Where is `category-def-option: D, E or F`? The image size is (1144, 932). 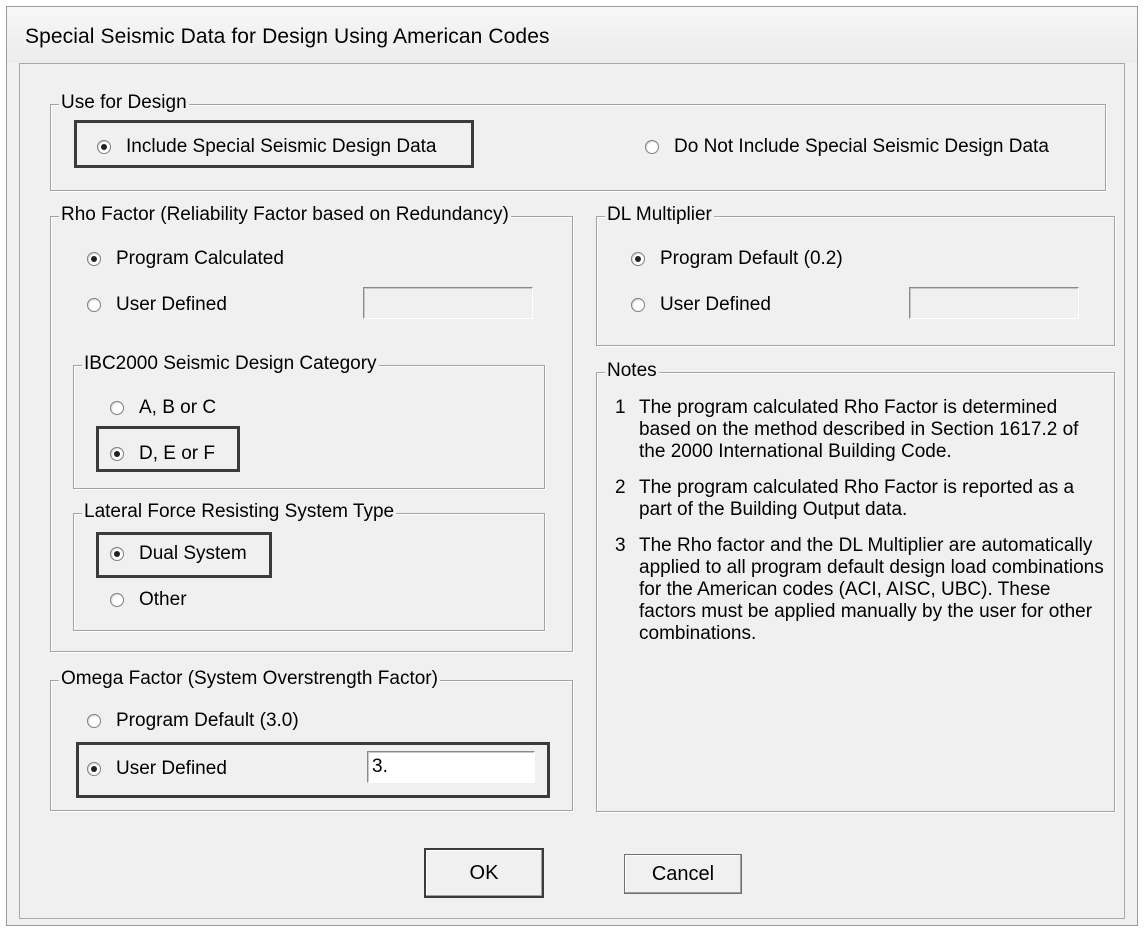
category-def-option: D, E or F is located at coordinates (162, 454).